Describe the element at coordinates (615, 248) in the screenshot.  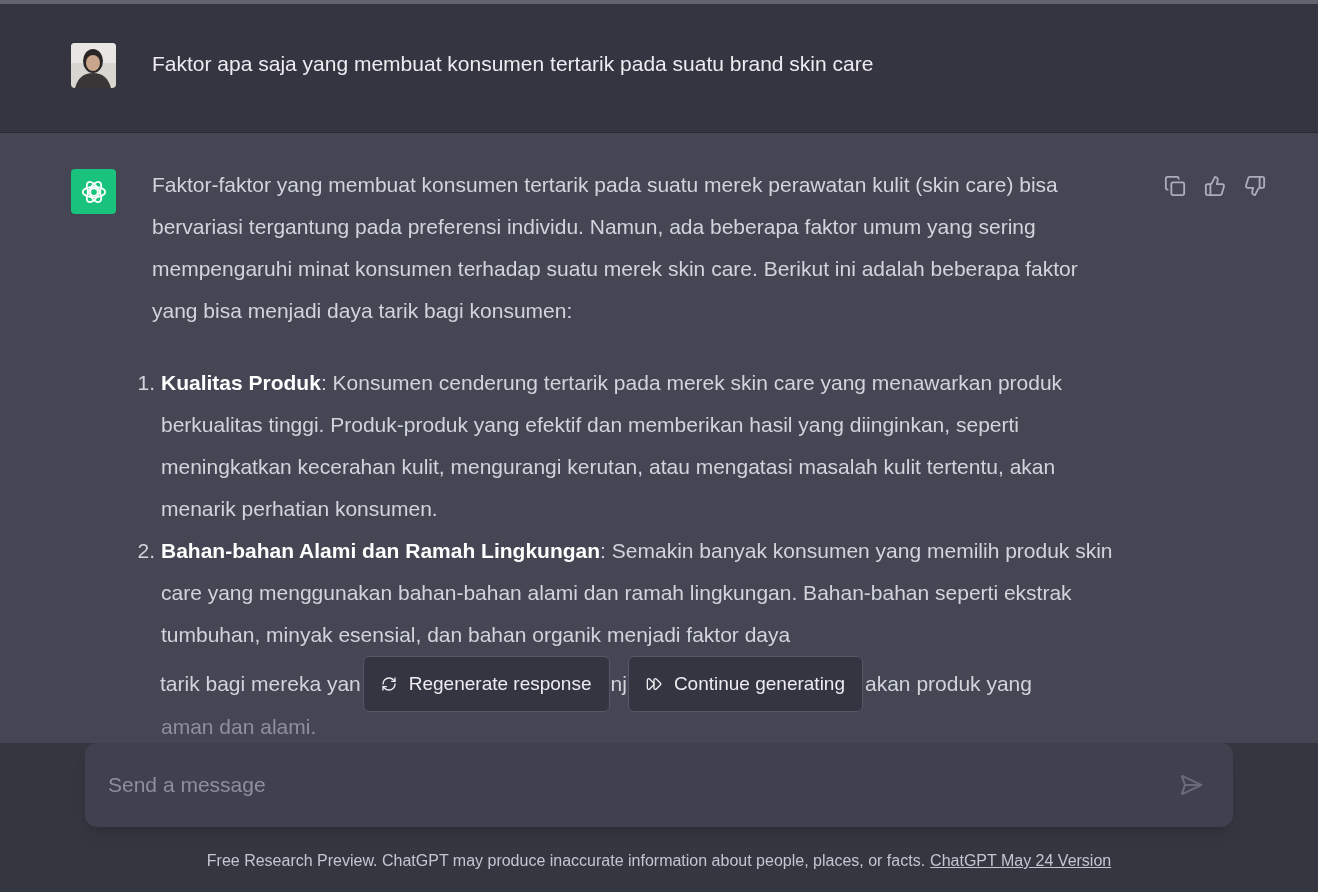
I see `response-paragraph: Faktor-faktor yang membuat konsumen tertarik pada suatu merek perawatan kulit (skin care) bisa bervariasi tergantung pada preferensi individu. Namun, ada beberapa faktor umum yang sering mempengaruhi minat konsumen terhadap suatu merek skin care. Berikut ini adalah beberapa faktor yang bisa menjadi daya tarik bagi konsumen:` at that location.